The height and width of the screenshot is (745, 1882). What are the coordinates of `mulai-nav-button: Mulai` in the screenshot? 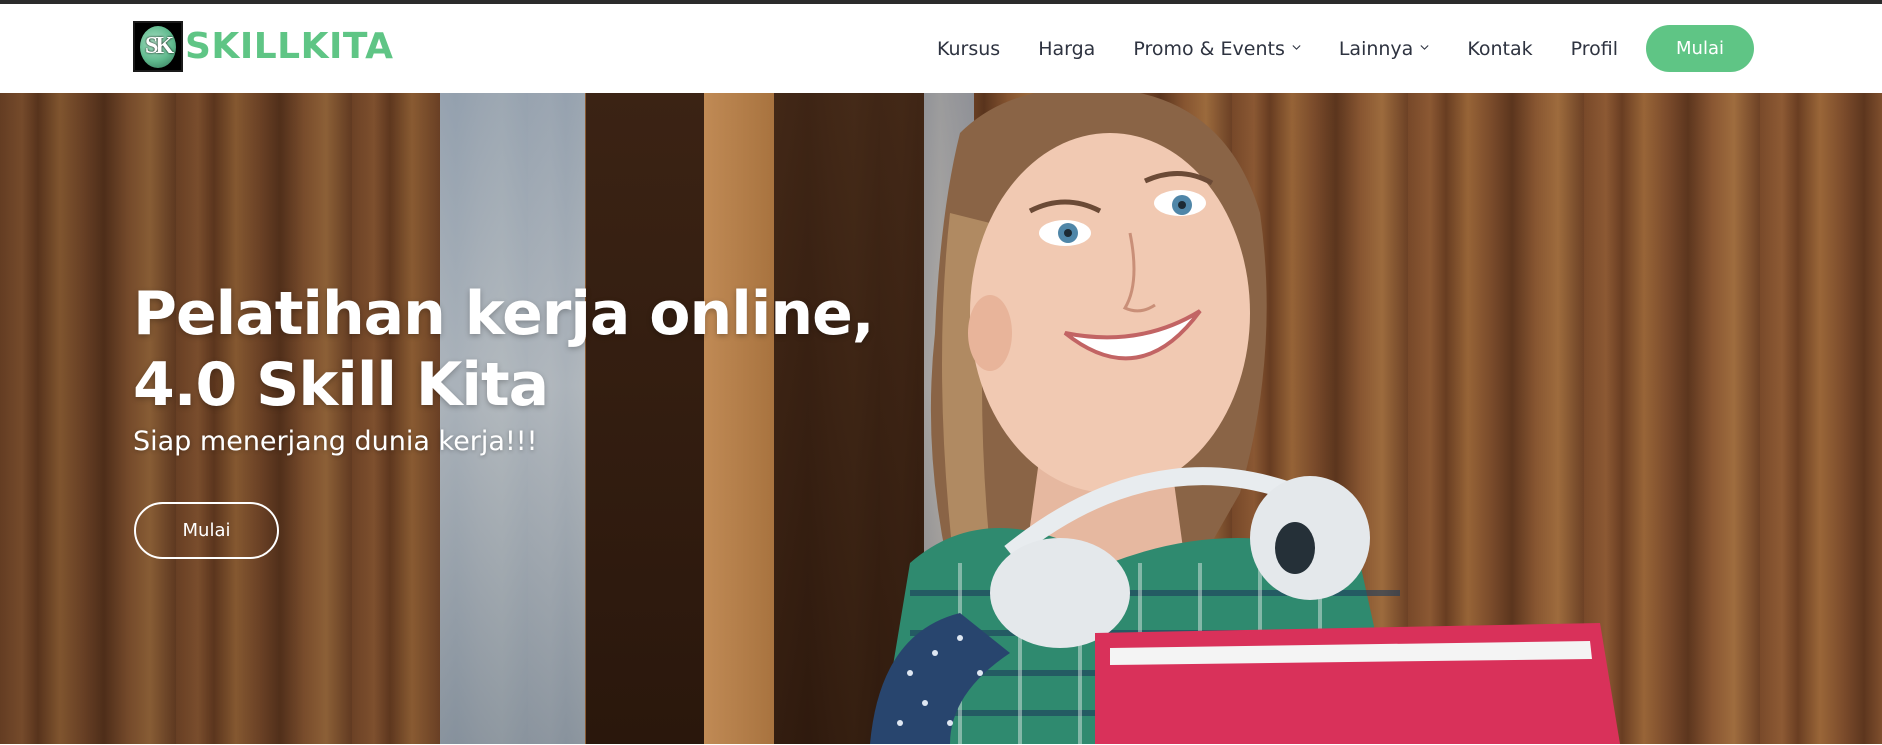 It's located at (1700, 48).